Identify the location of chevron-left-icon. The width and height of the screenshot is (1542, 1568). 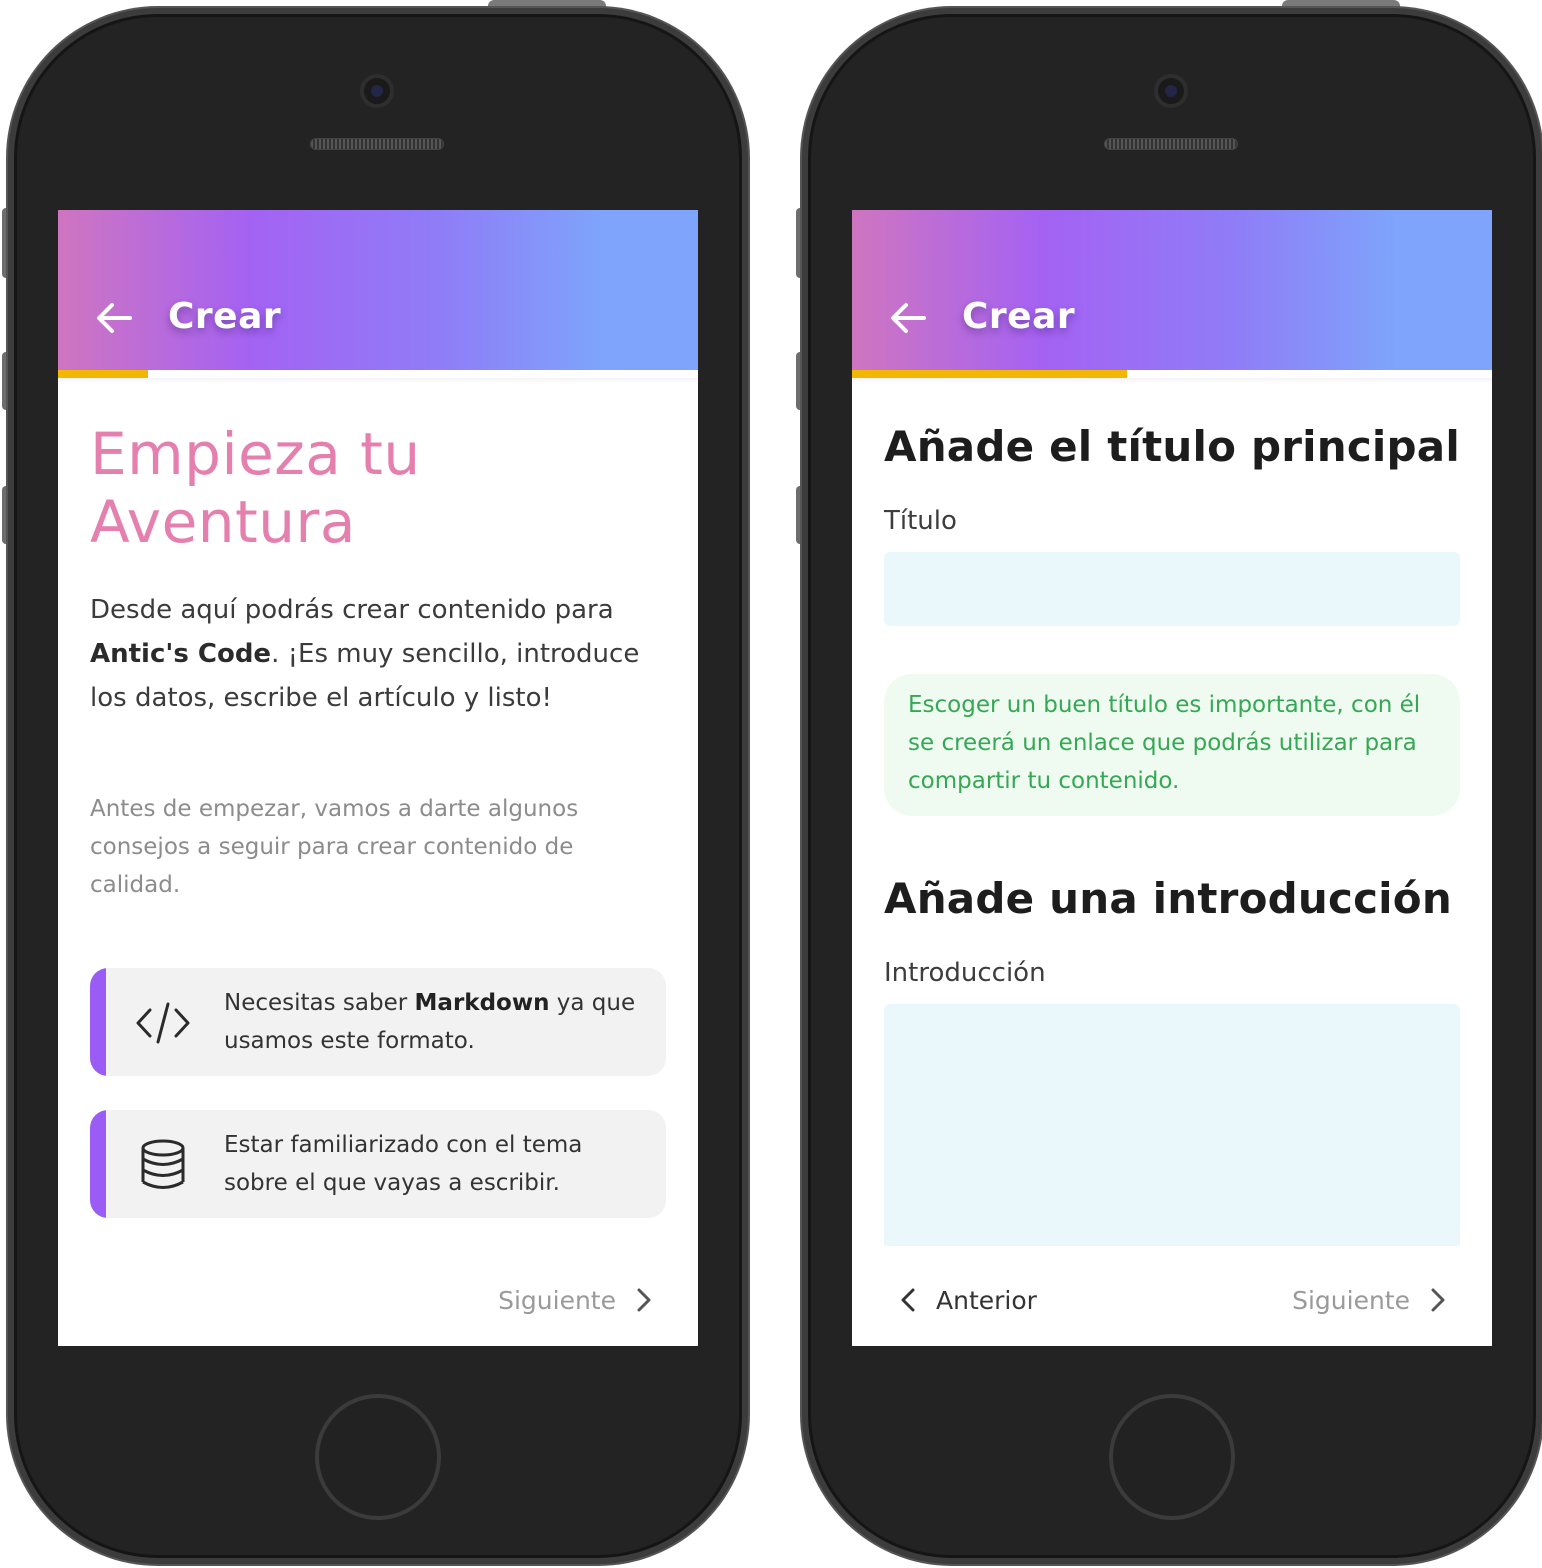
(908, 1300).